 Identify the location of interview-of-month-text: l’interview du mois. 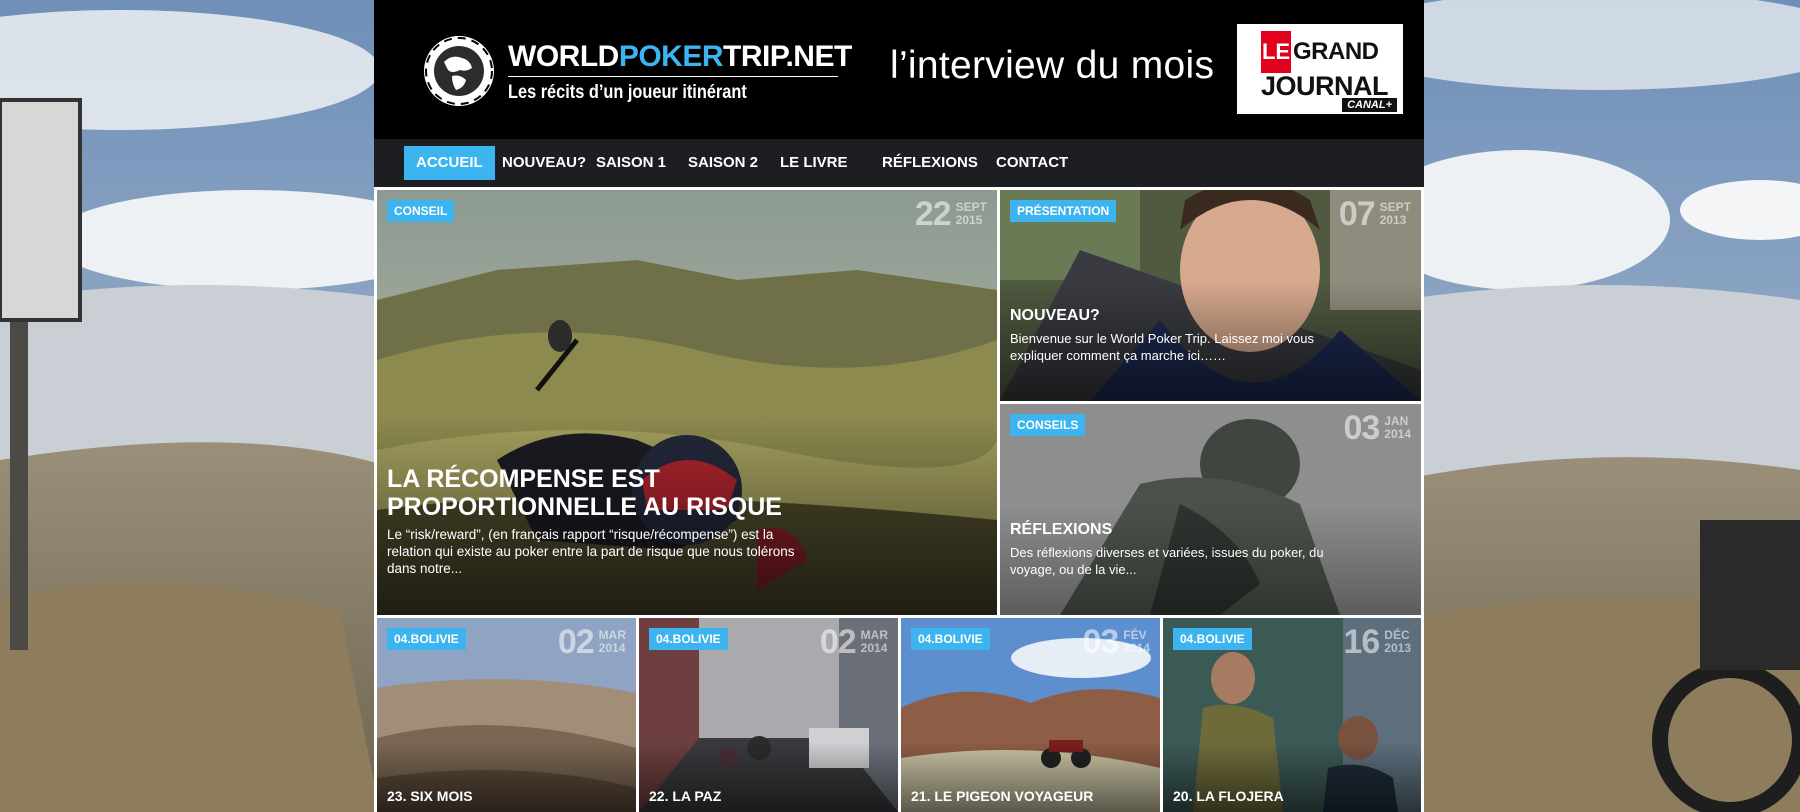
(1052, 66).